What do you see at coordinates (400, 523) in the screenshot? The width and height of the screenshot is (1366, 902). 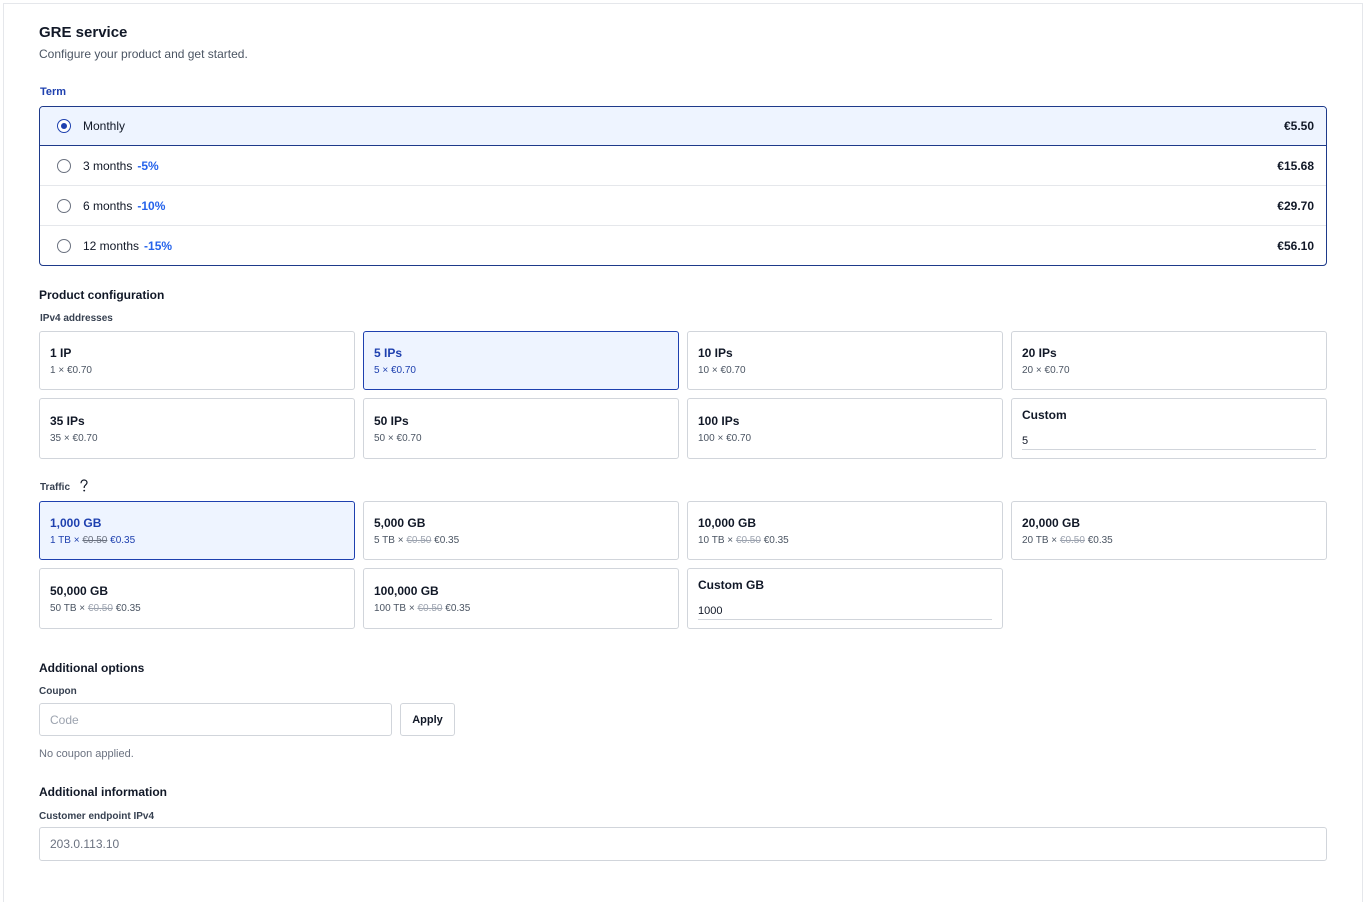 I see `option-title: 5,000 GB` at bounding box center [400, 523].